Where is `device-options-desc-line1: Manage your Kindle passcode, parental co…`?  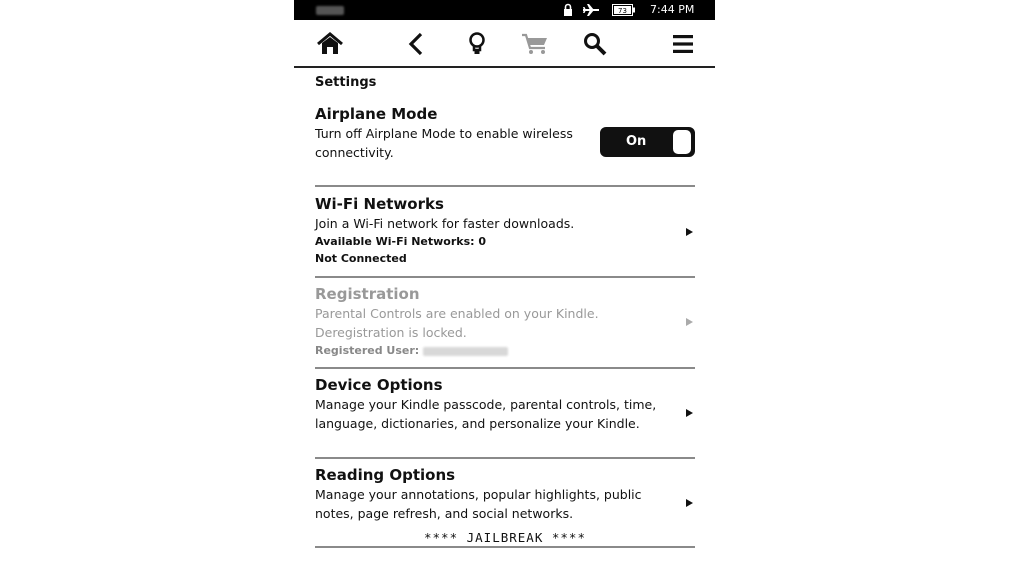
device-options-desc-line1: Manage your Kindle passcode, parental co… is located at coordinates (486, 404).